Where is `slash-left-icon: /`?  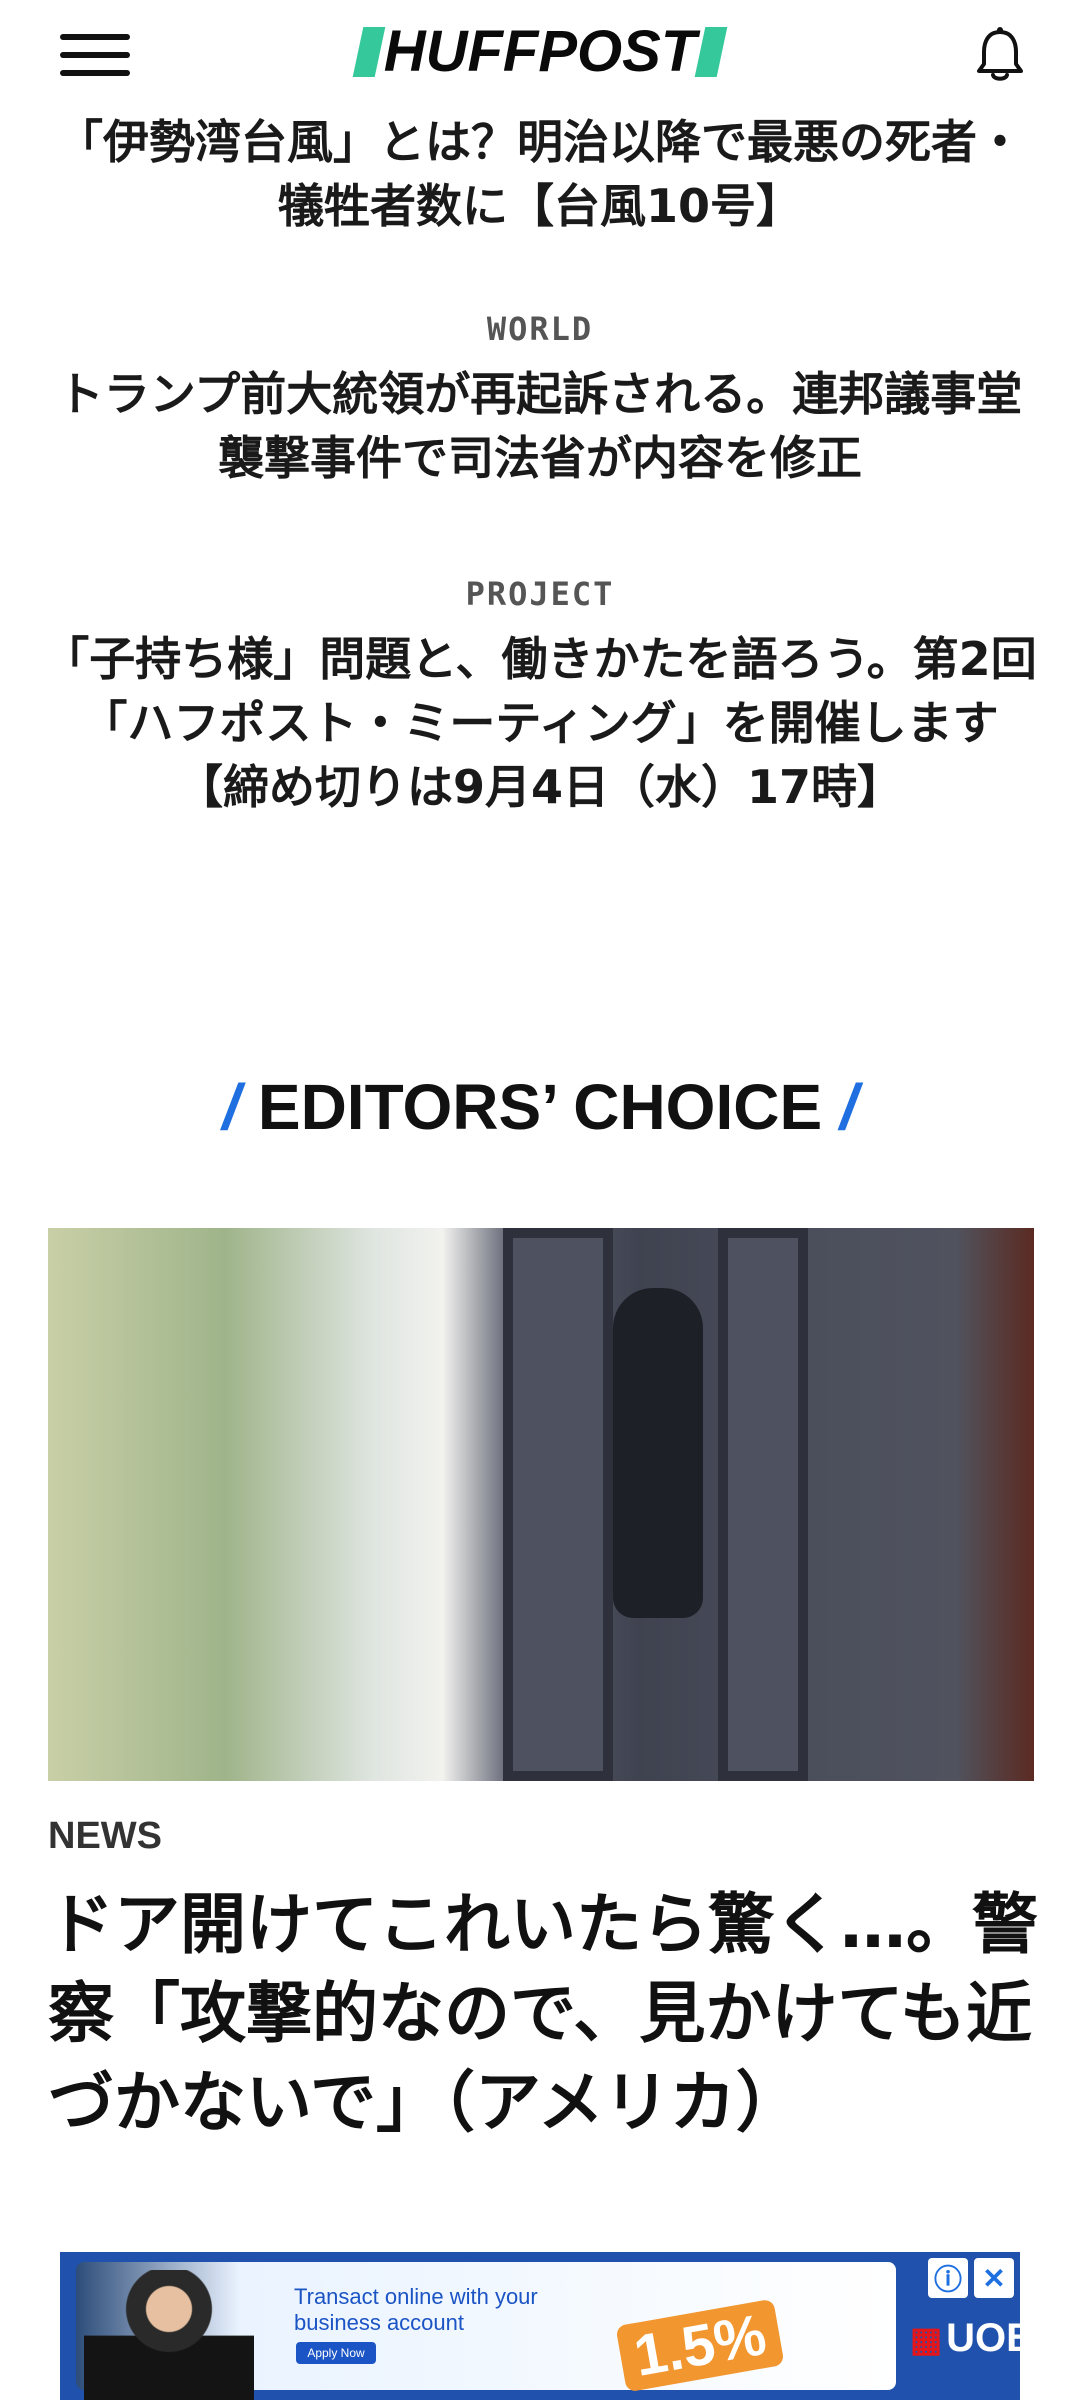
slash-left-icon: / is located at coordinates (231, 1107).